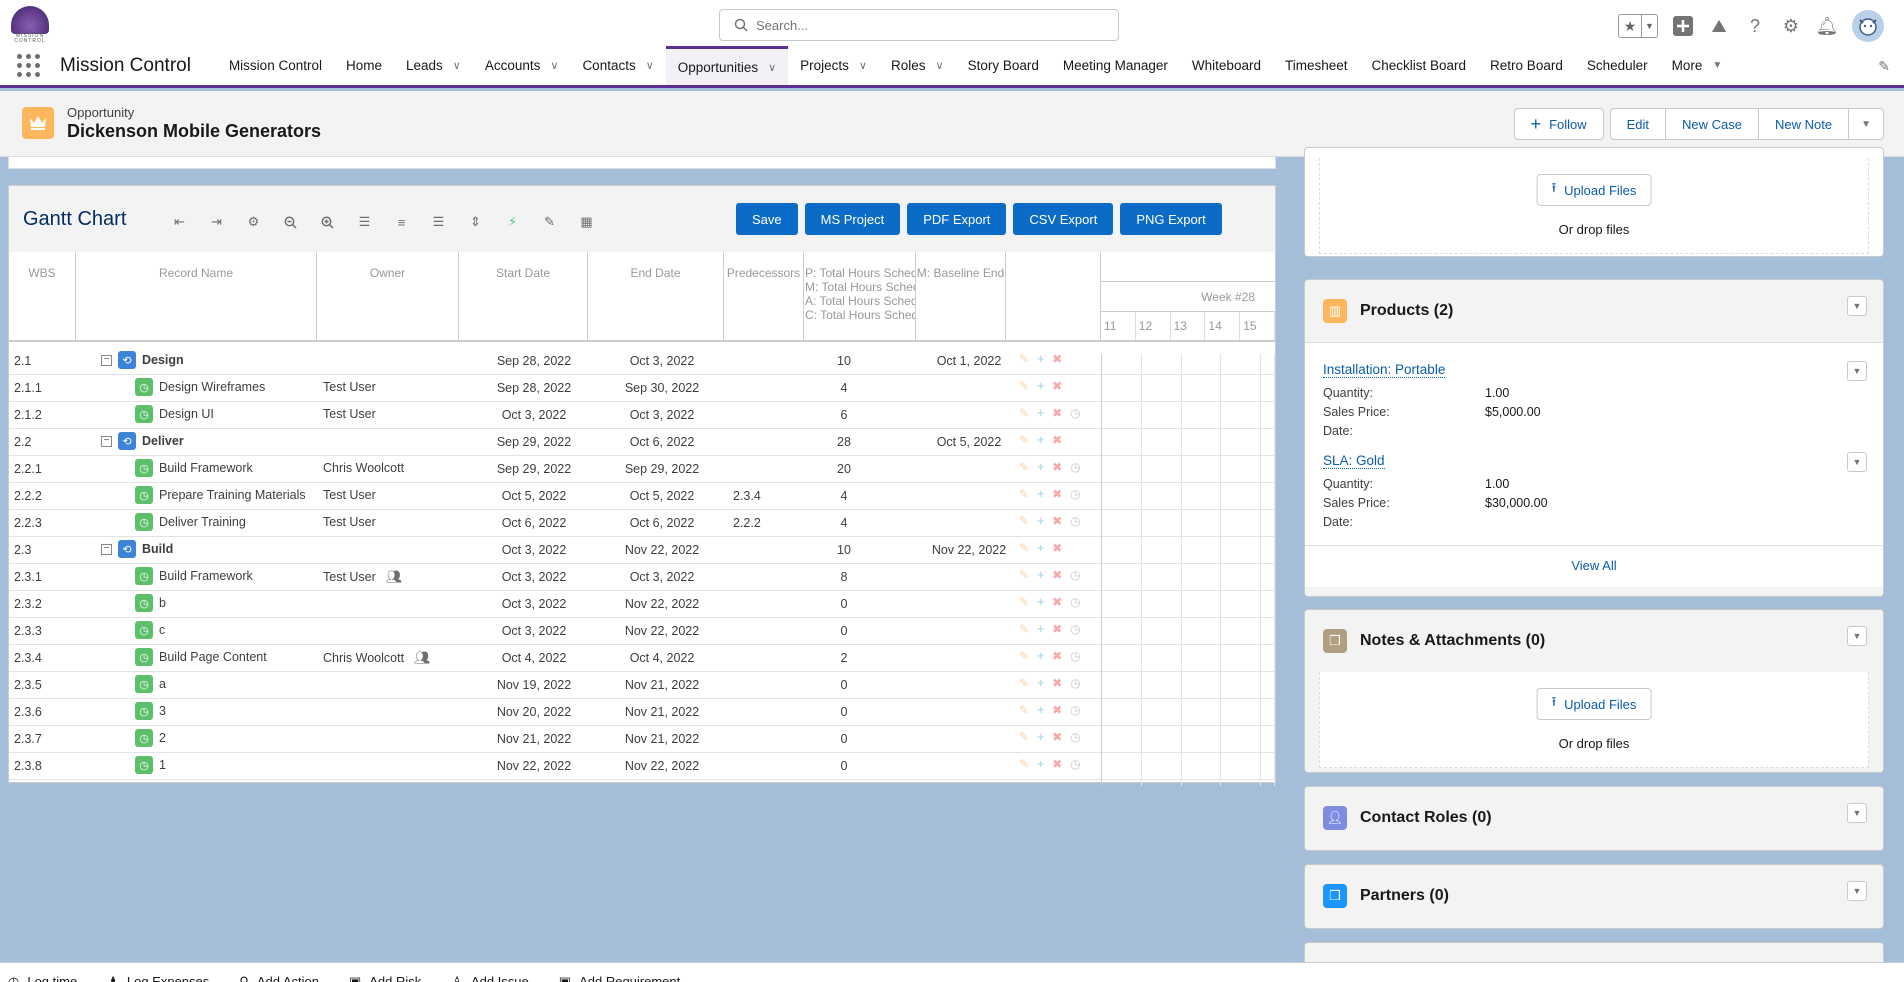 The height and width of the screenshot is (982, 1904). Describe the element at coordinates (394, 577) in the screenshot. I see `assign-users-icon: 👥︎` at that location.